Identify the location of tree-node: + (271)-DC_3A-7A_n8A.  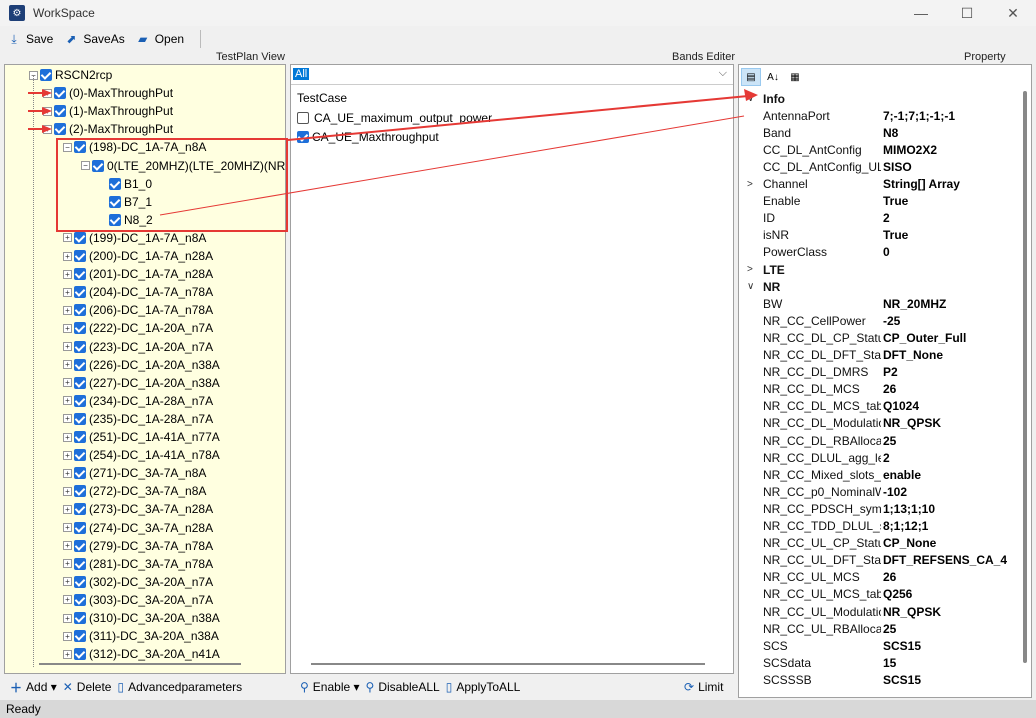
(134, 473).